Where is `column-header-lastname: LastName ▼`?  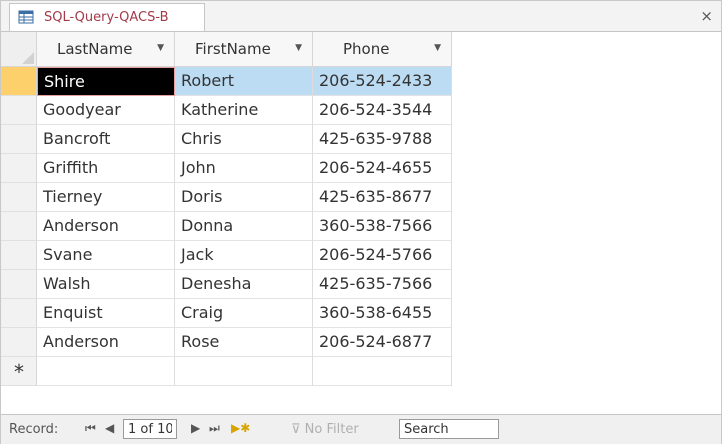 column-header-lastname: LastName ▼ is located at coordinates (106, 49).